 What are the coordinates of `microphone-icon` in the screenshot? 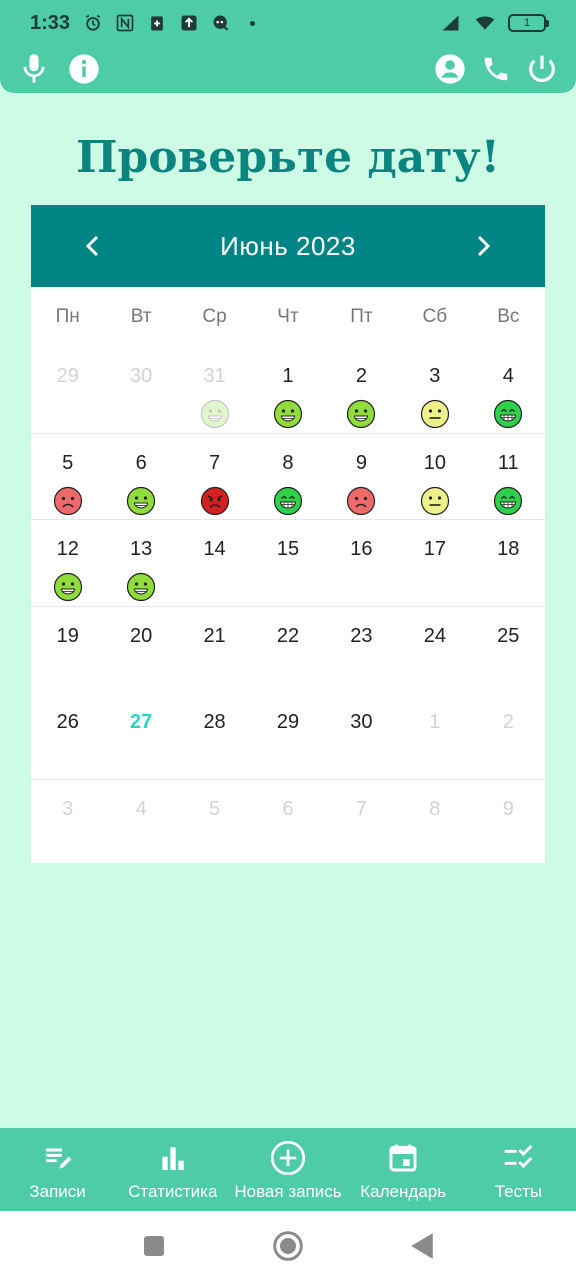 It's located at (34, 69).